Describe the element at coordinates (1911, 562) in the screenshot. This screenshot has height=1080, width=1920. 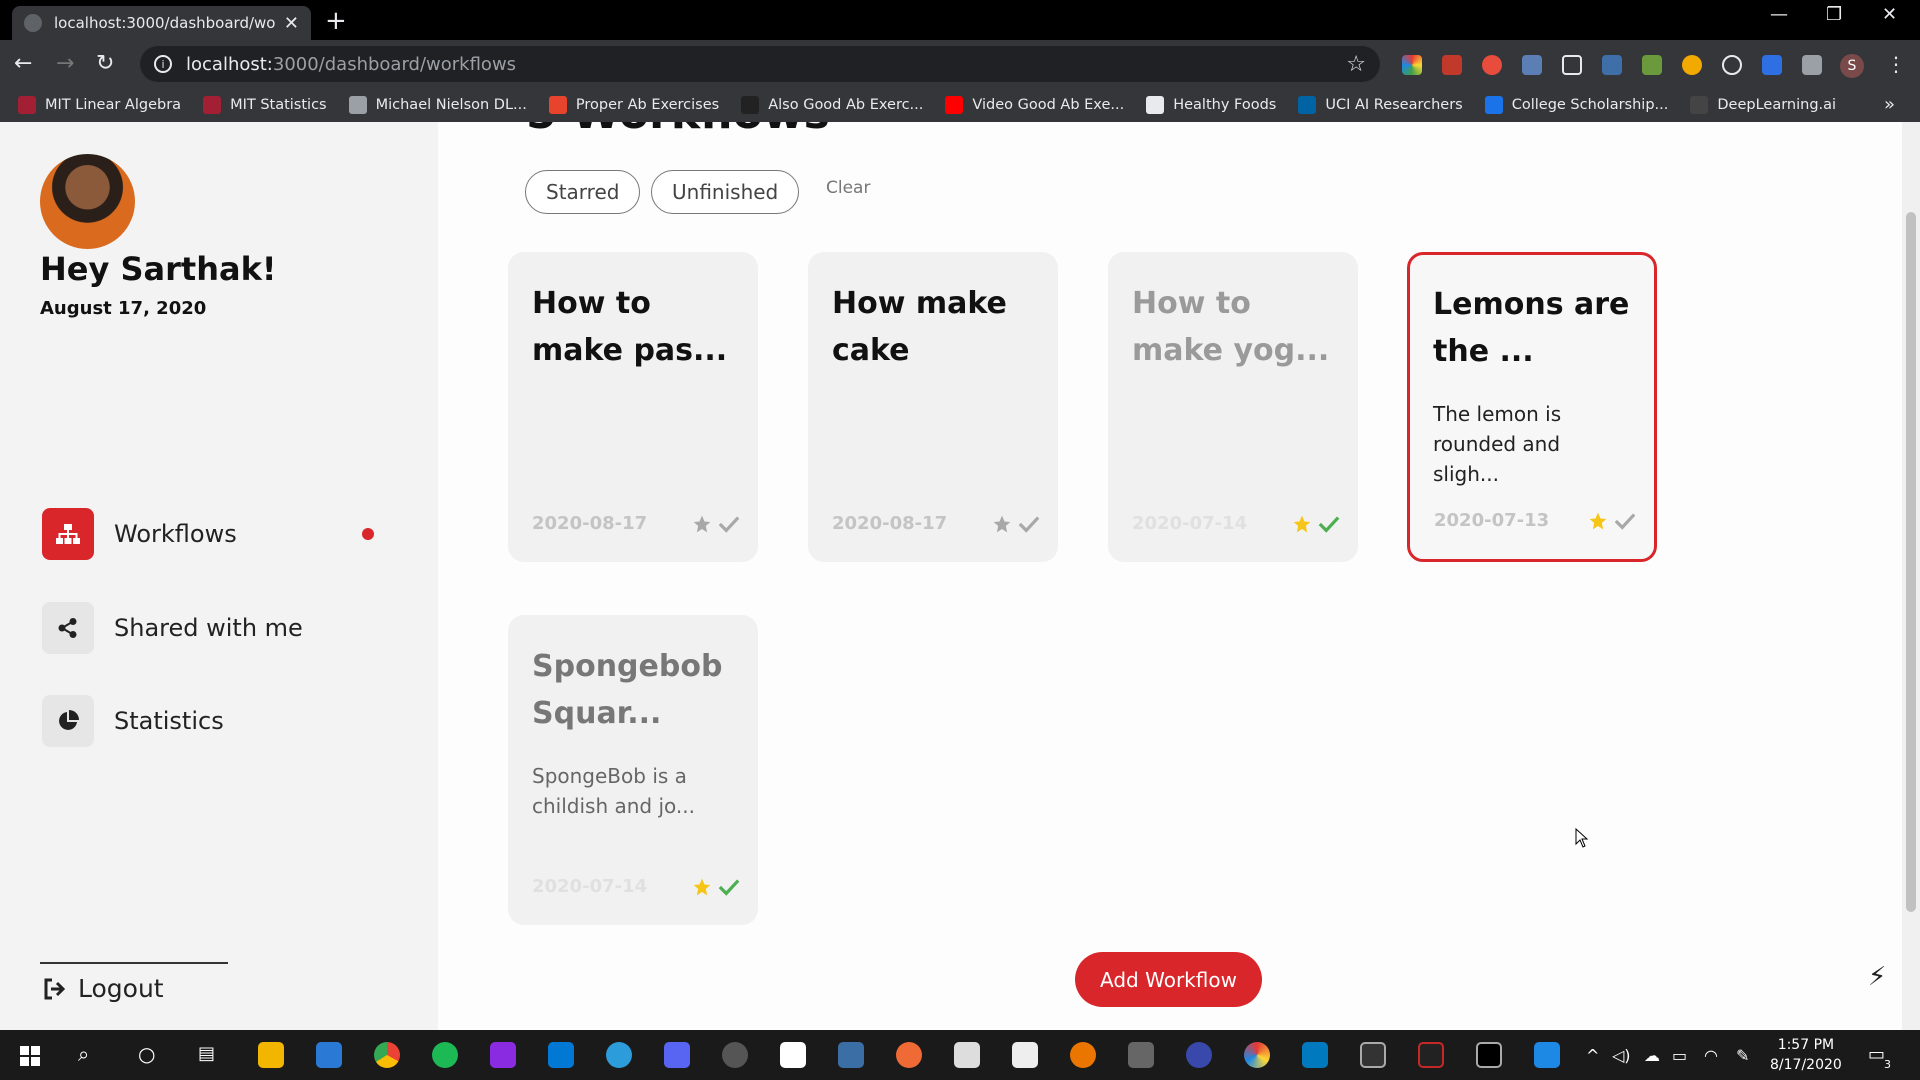
I see `scrollbar-thumb` at that location.